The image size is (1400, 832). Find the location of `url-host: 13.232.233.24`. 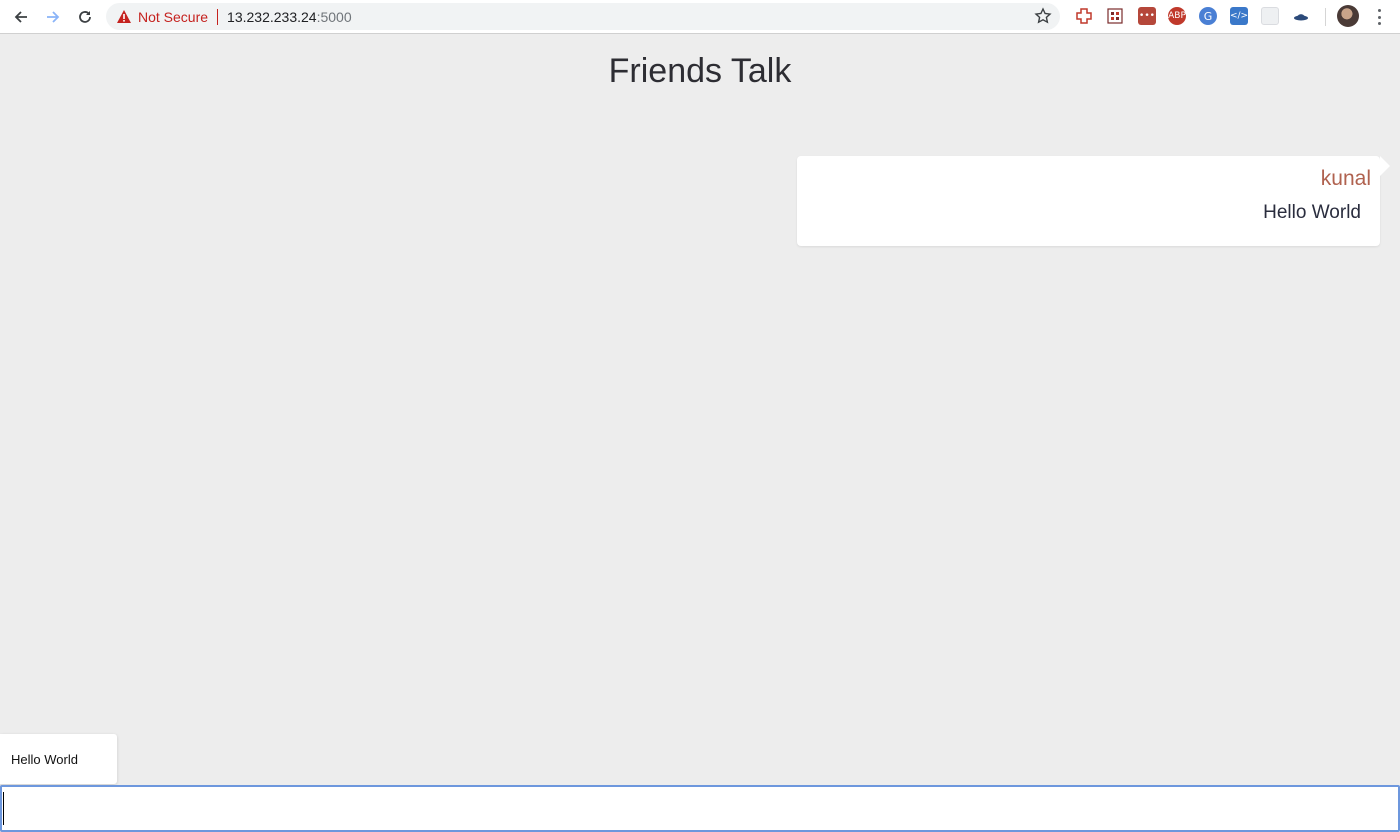

url-host: 13.232.233.24 is located at coordinates (272, 16).